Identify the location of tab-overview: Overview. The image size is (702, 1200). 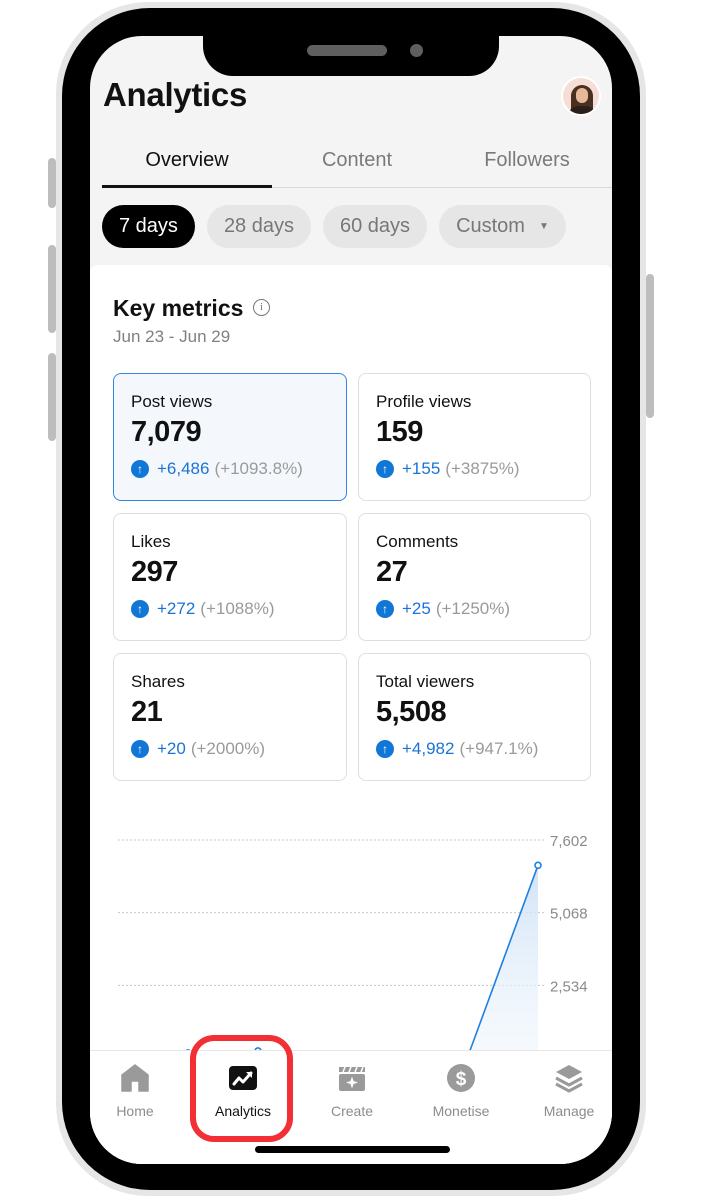
(187, 162).